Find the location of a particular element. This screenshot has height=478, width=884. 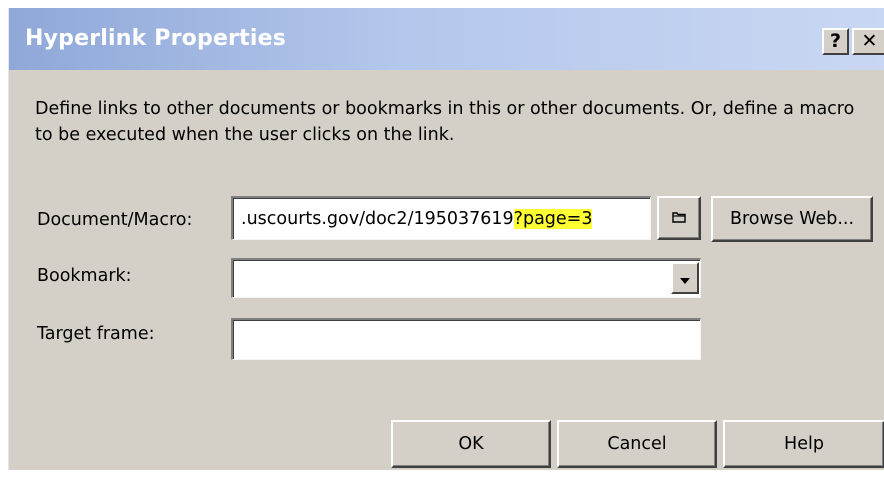

close-button: ✕ is located at coordinates (868, 41).